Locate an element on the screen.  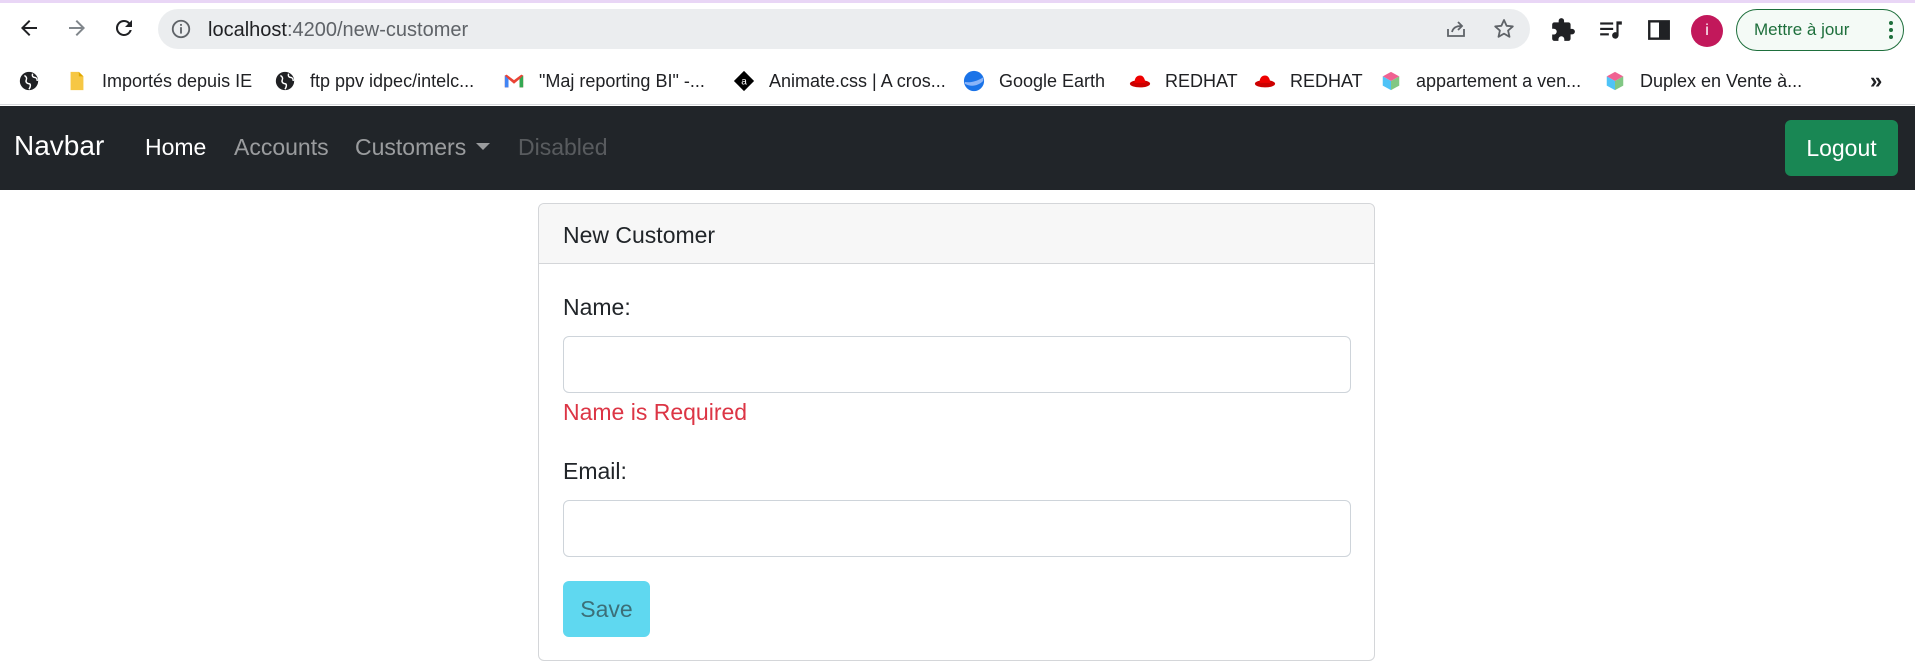
reload-icon is located at coordinates (123, 27).